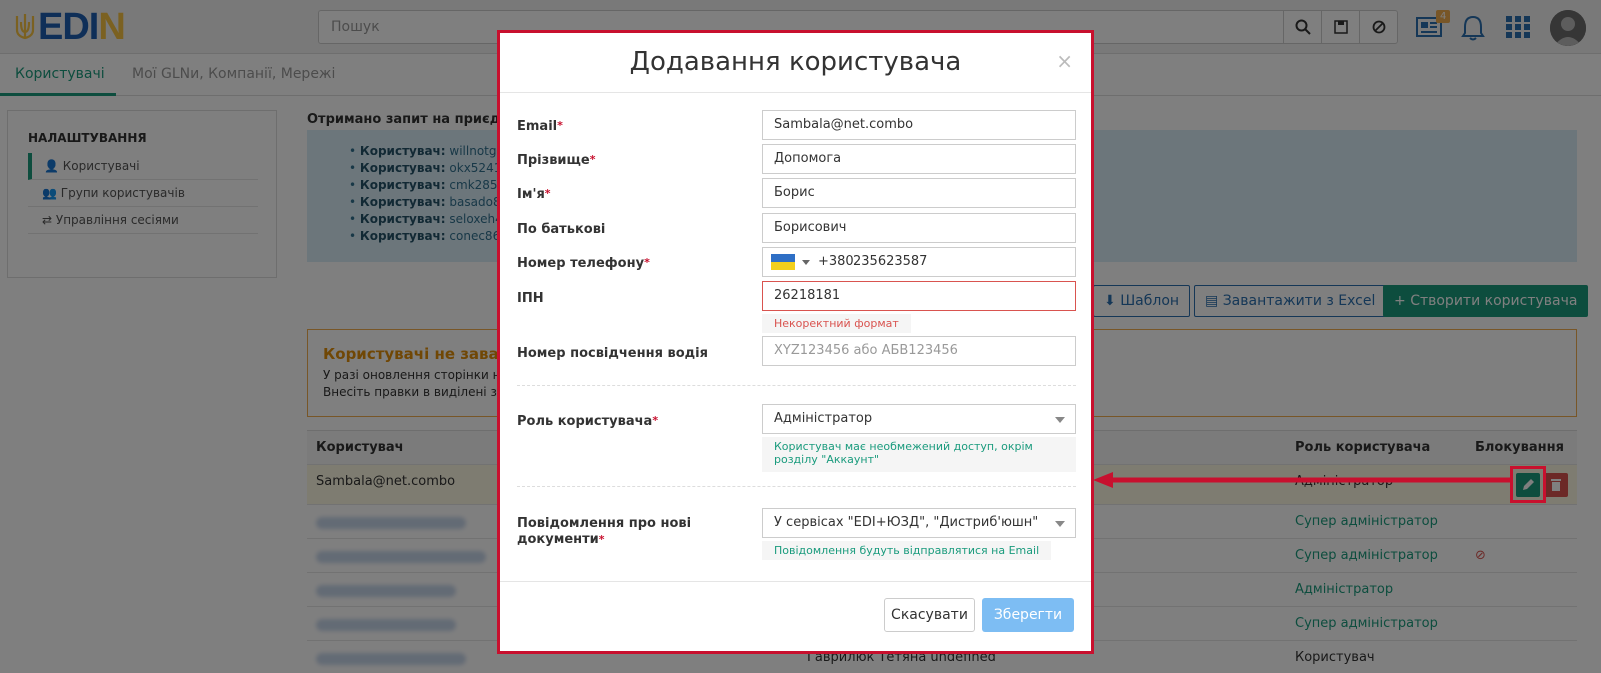 The height and width of the screenshot is (673, 1601). I want to click on modal-footer: Скасувати Зберегти, so click(795, 616).